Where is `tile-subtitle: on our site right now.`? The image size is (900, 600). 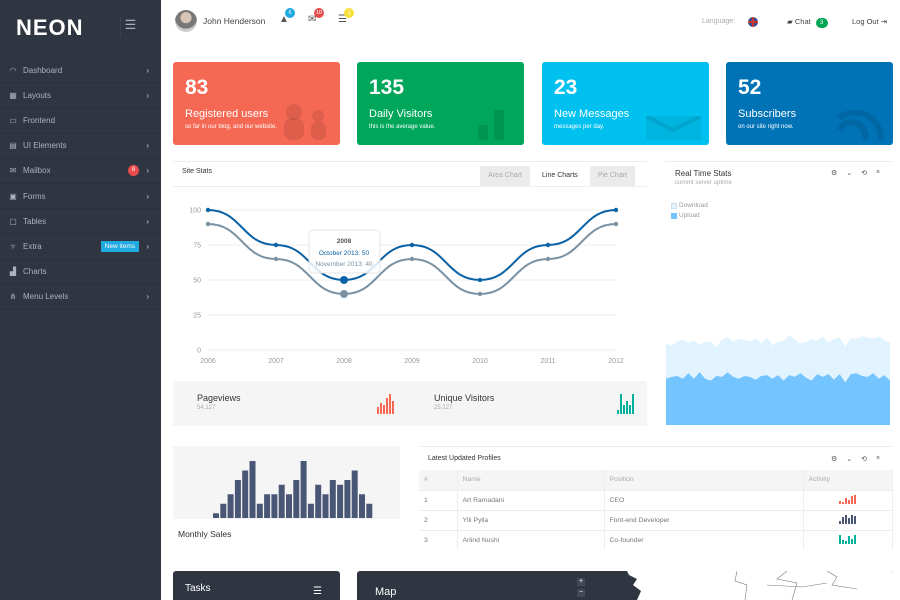 tile-subtitle: on our site right now. is located at coordinates (766, 127).